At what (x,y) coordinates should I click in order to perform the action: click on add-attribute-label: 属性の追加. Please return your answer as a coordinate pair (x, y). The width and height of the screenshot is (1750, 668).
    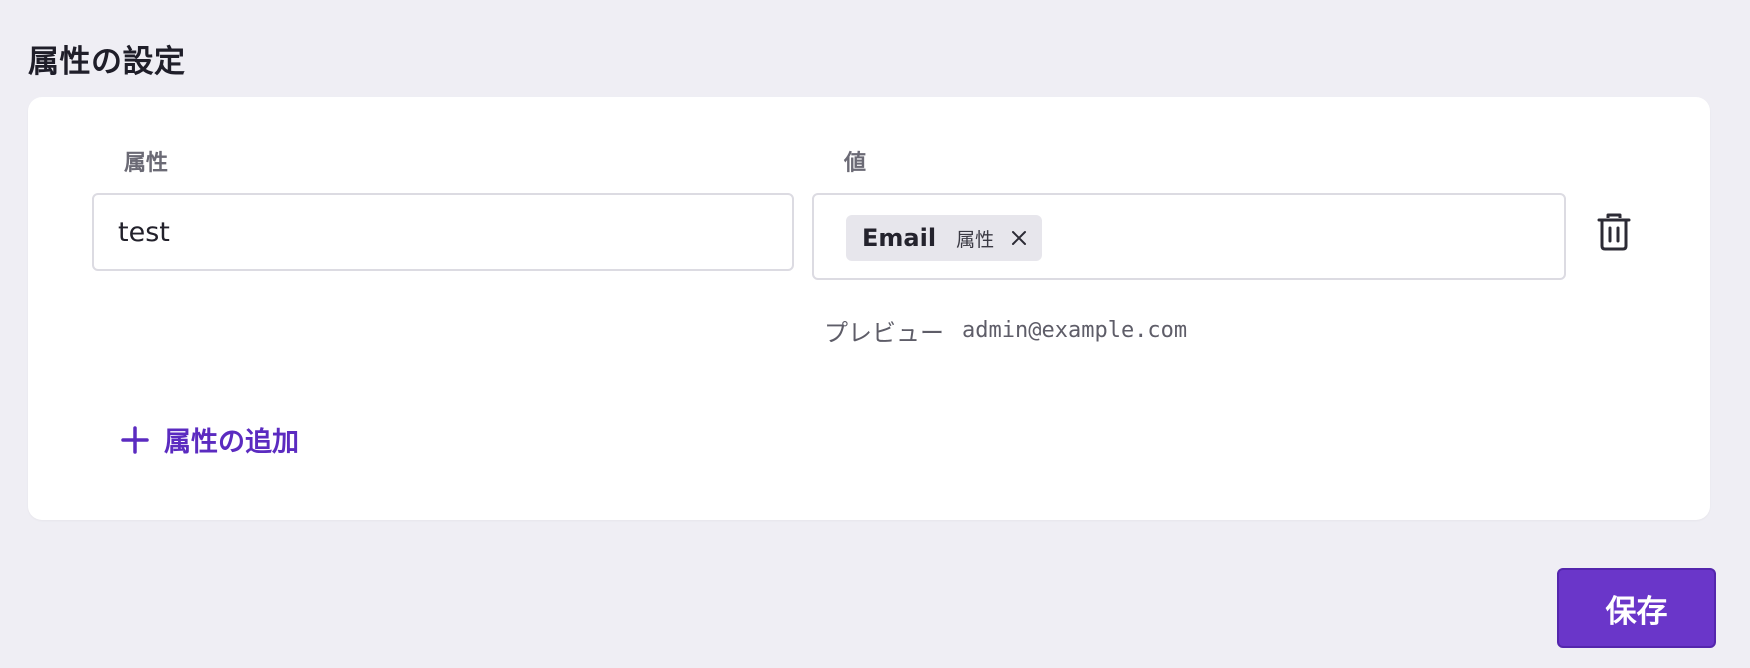
    Looking at the image, I should click on (231, 442).